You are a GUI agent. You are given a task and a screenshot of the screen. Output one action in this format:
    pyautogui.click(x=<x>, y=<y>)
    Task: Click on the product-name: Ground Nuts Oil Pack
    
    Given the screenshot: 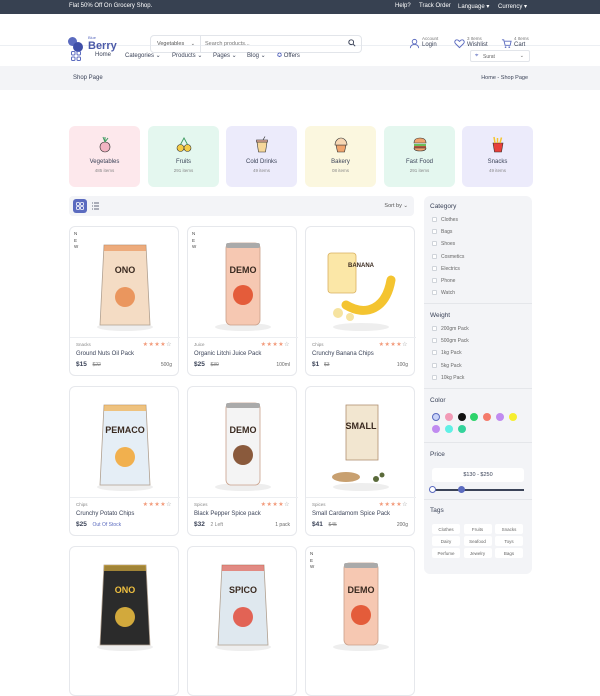 What is the action you would take?
    pyautogui.click(x=105, y=354)
    